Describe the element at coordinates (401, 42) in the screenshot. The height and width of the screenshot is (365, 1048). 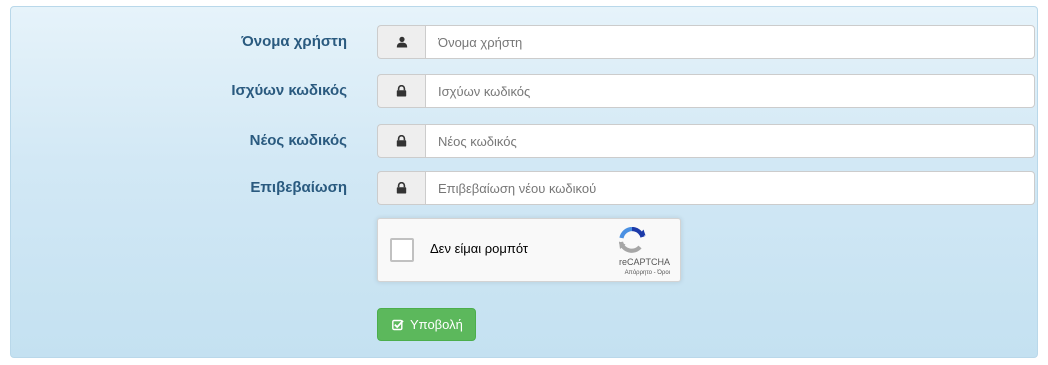
I see `user-icon` at that location.